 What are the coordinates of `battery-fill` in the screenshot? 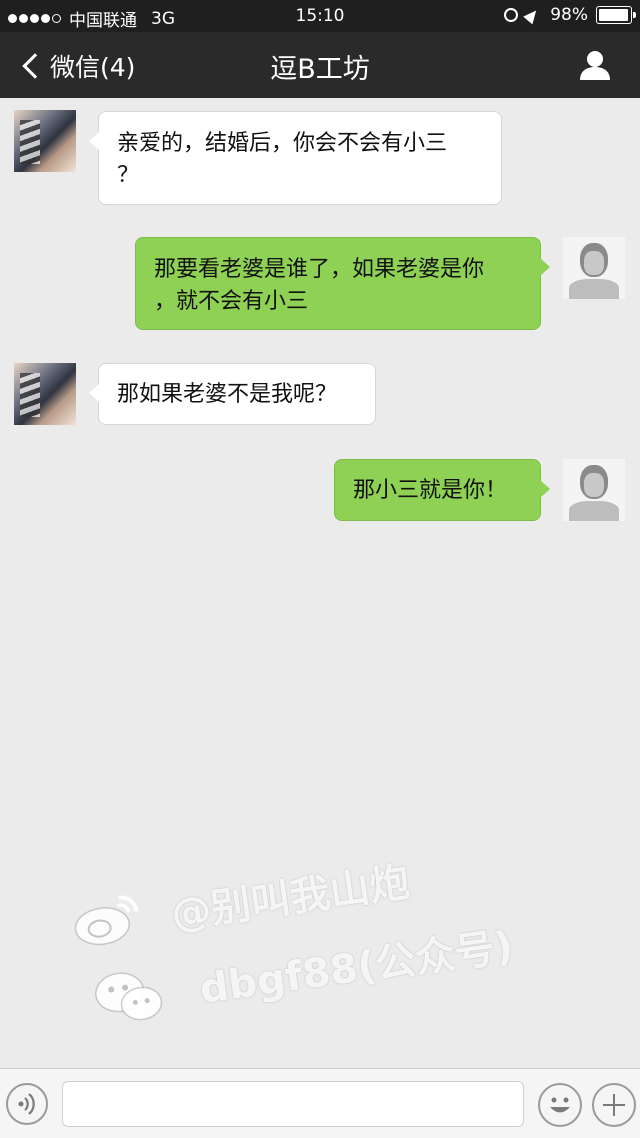 It's located at (614, 15).